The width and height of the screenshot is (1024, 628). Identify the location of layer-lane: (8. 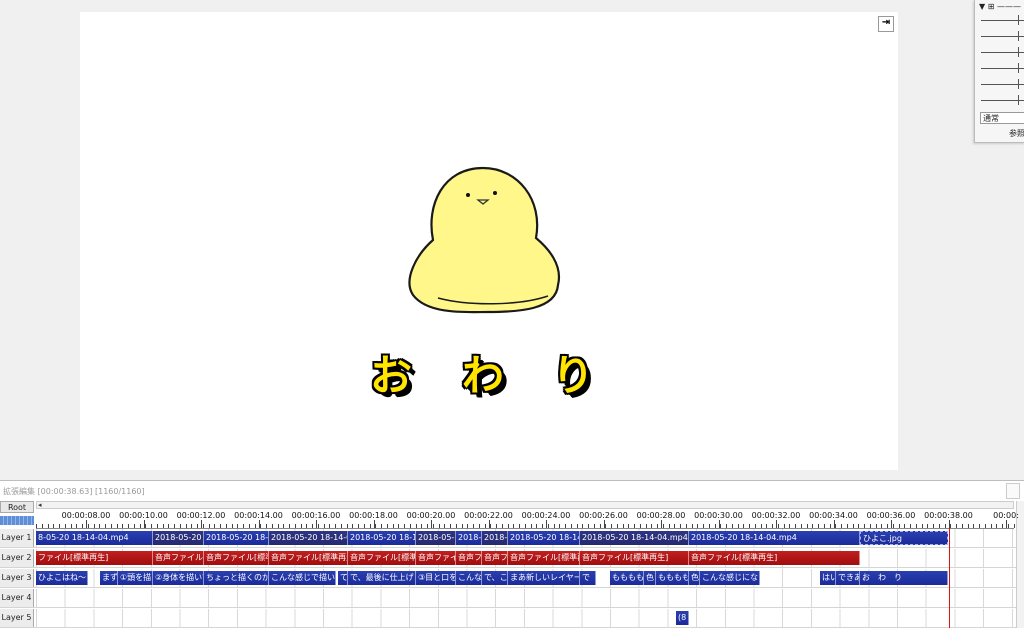
(525, 618).